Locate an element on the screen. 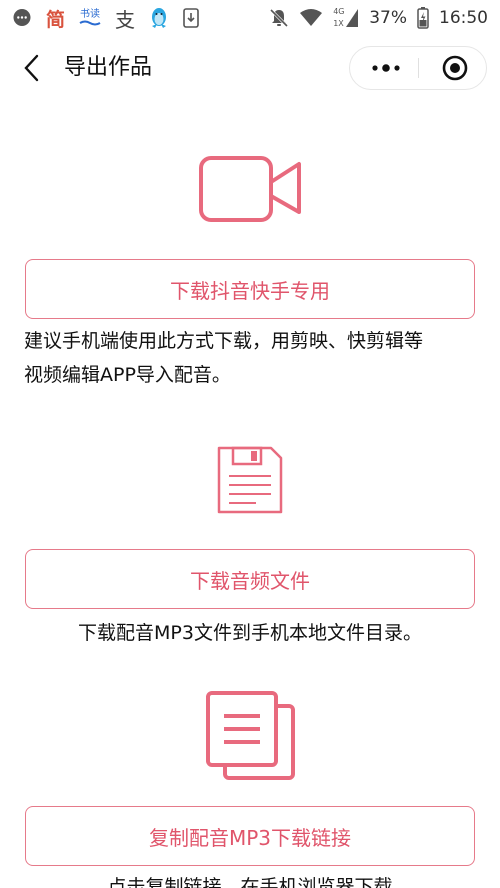  network-type-label: 4G is located at coordinates (339, 11).